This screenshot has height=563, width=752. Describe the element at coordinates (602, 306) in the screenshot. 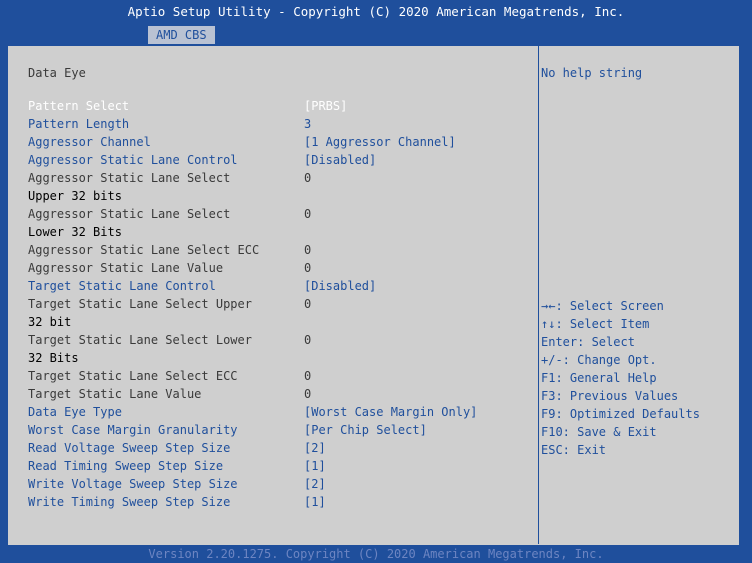

I see `key-hint: →←: Select Screen` at that location.